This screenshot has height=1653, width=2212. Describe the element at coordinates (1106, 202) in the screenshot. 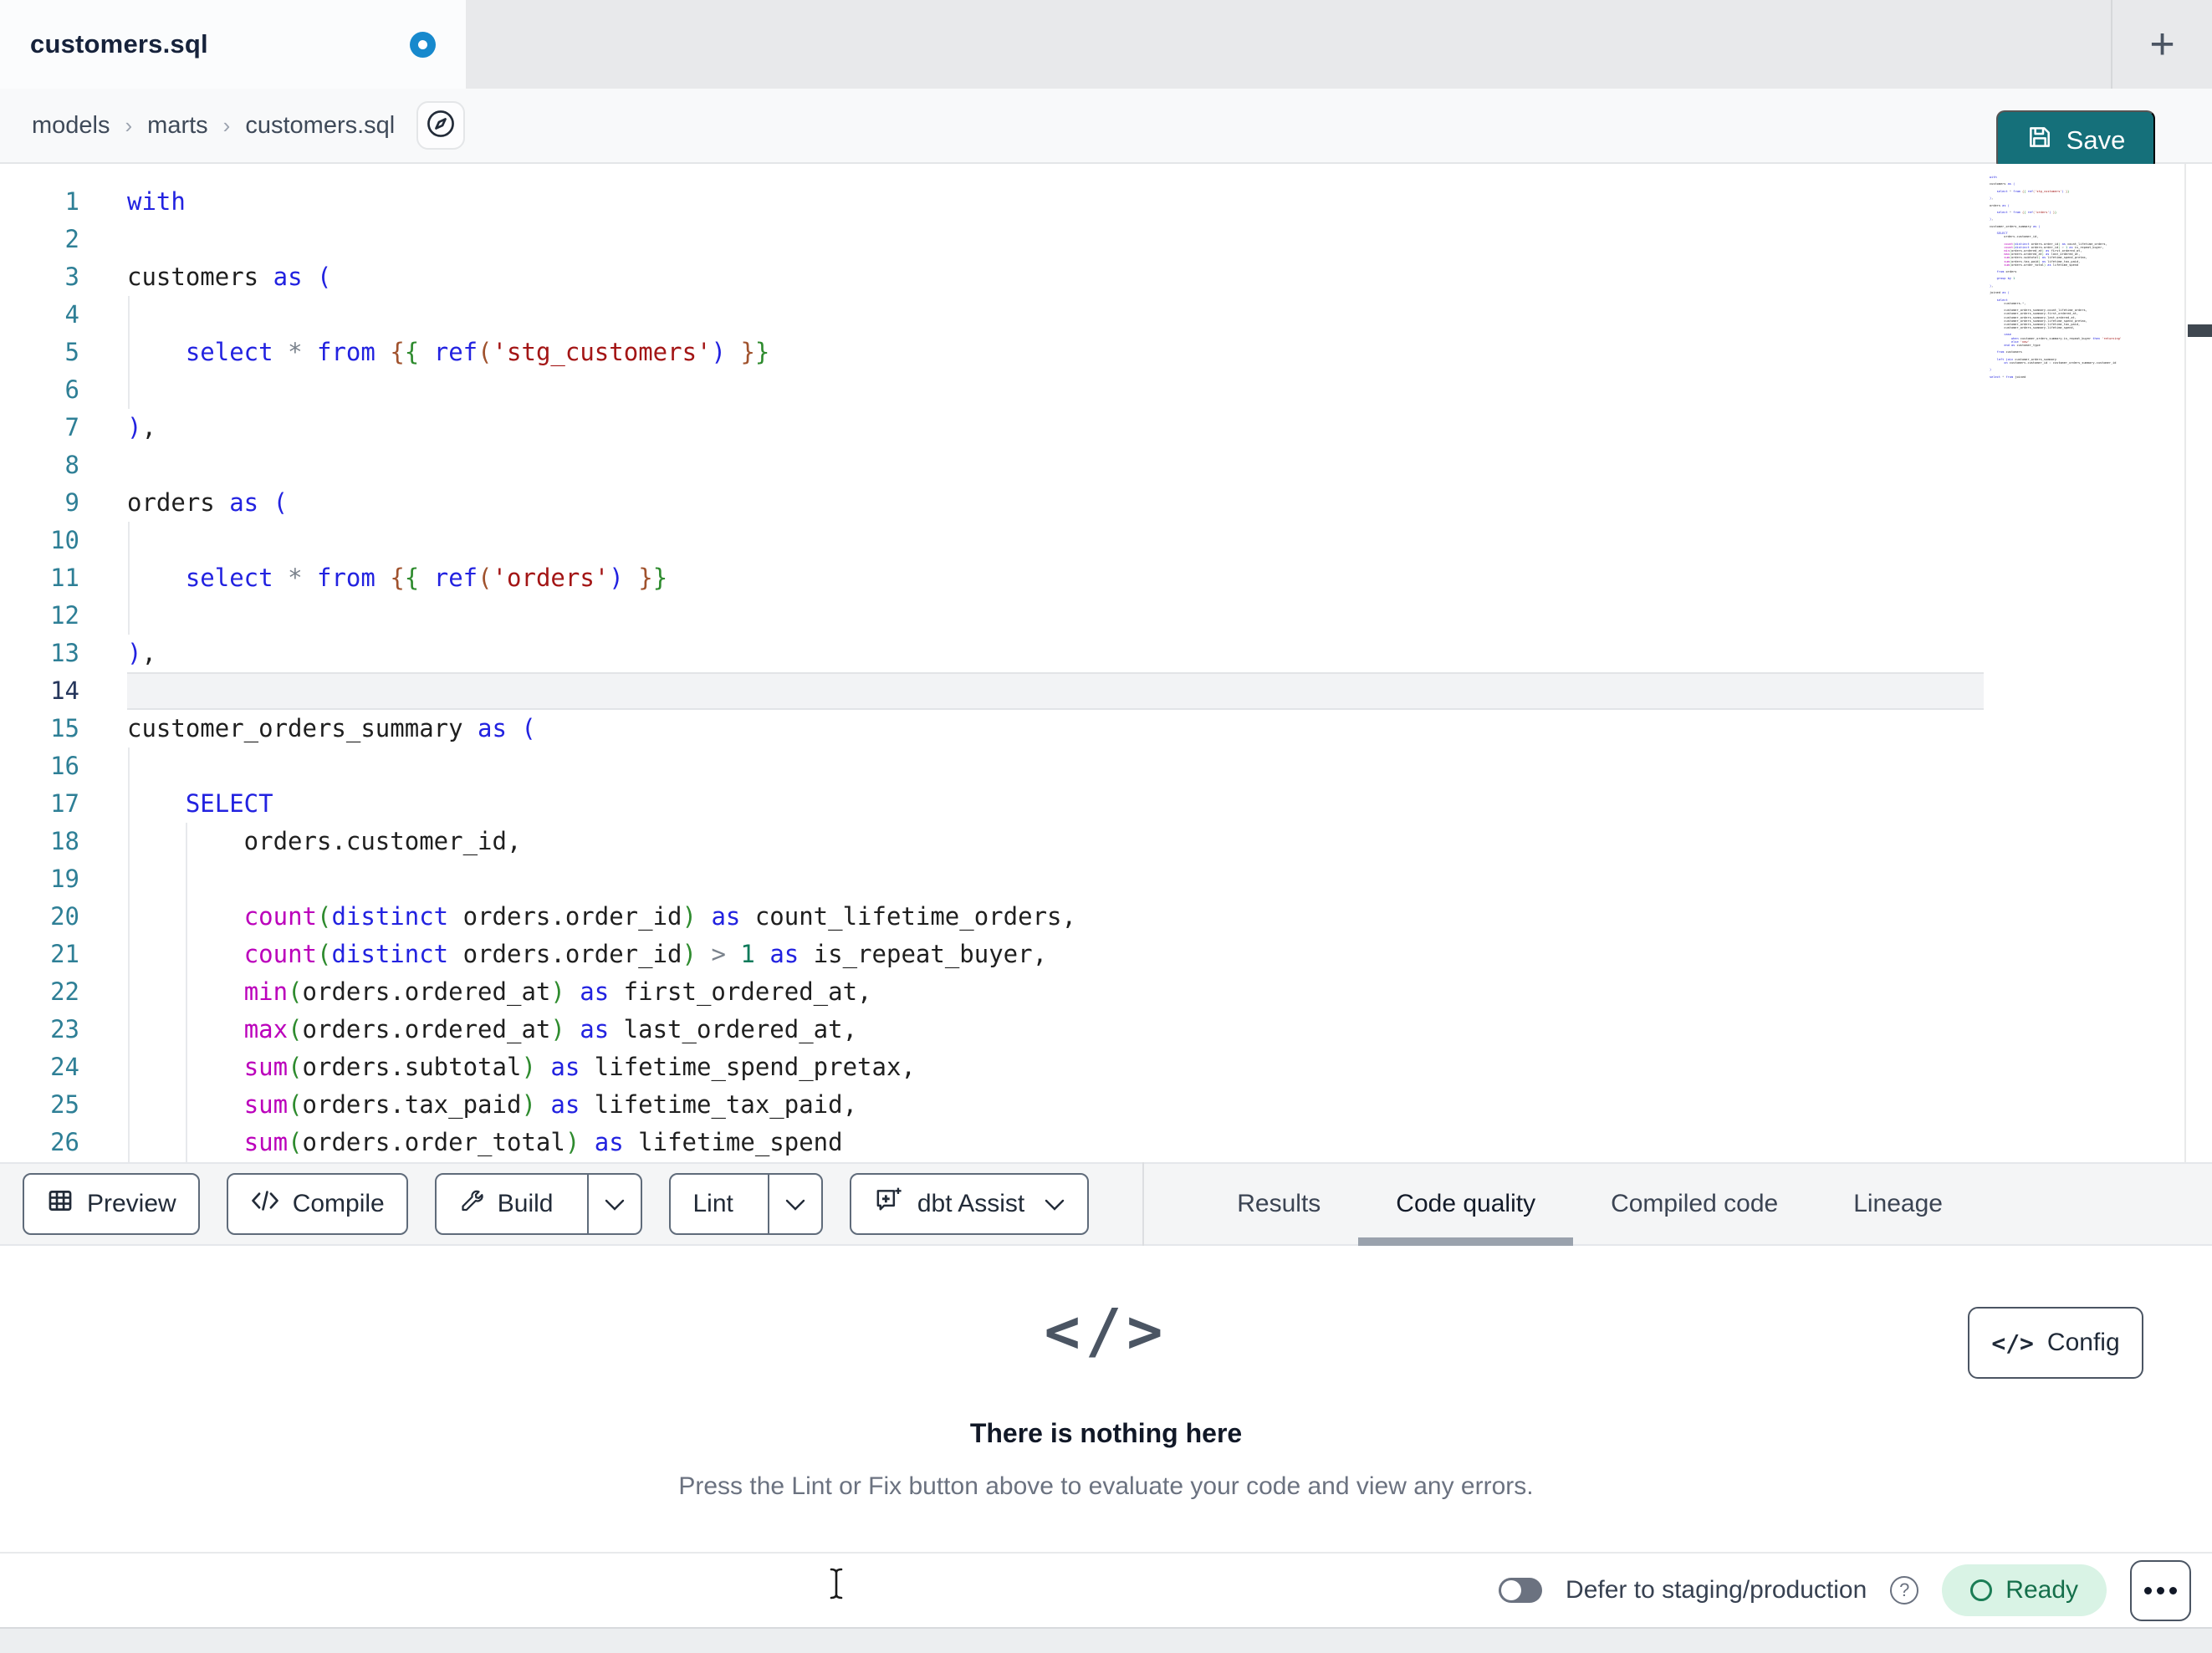

I see `code-line-1: 1 with` at that location.